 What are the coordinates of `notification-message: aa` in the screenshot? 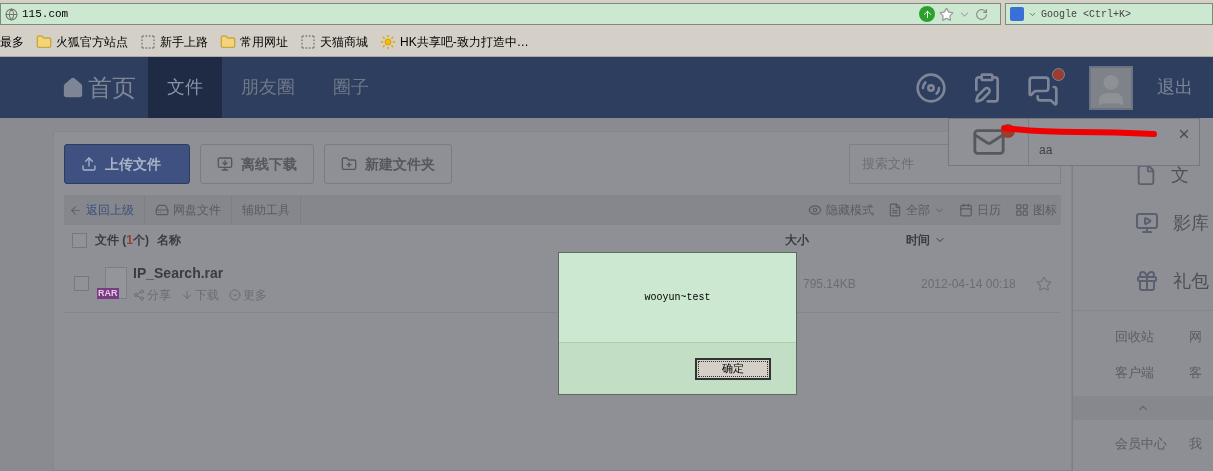 It's located at (1046, 150).